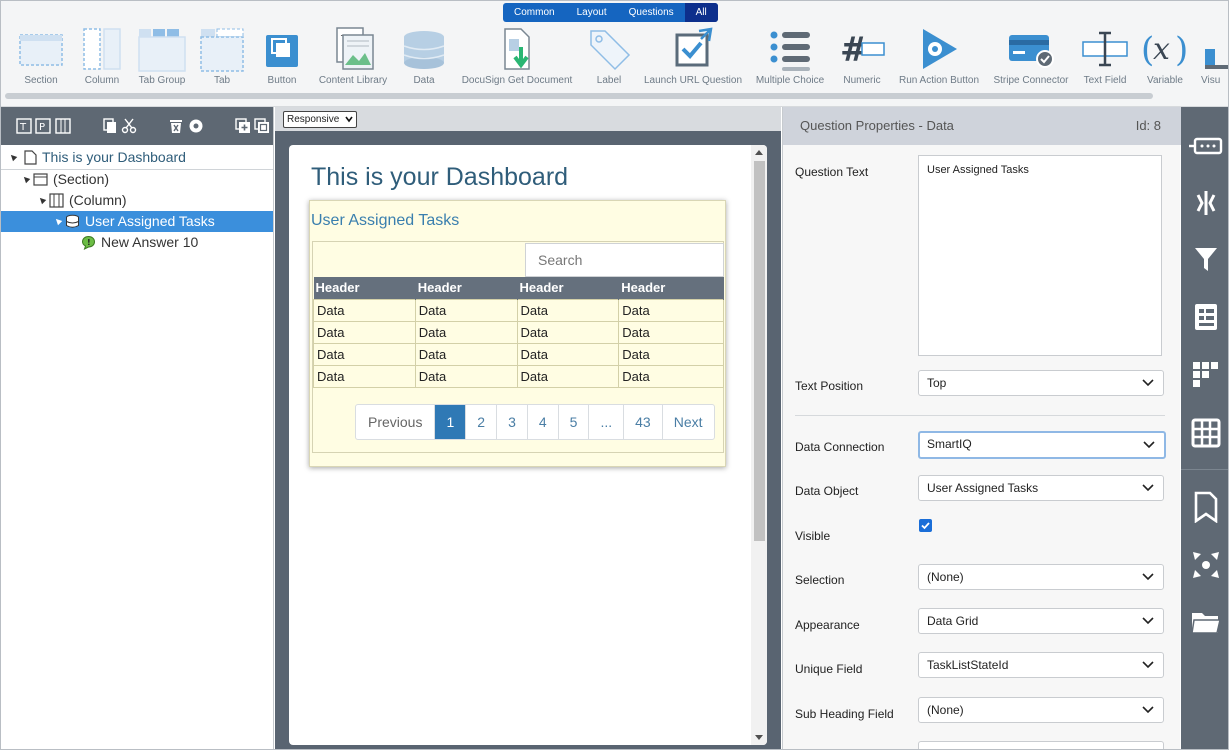 The image size is (1229, 750). I want to click on toolbar-item-numeric: # Numeric, so click(862, 56).